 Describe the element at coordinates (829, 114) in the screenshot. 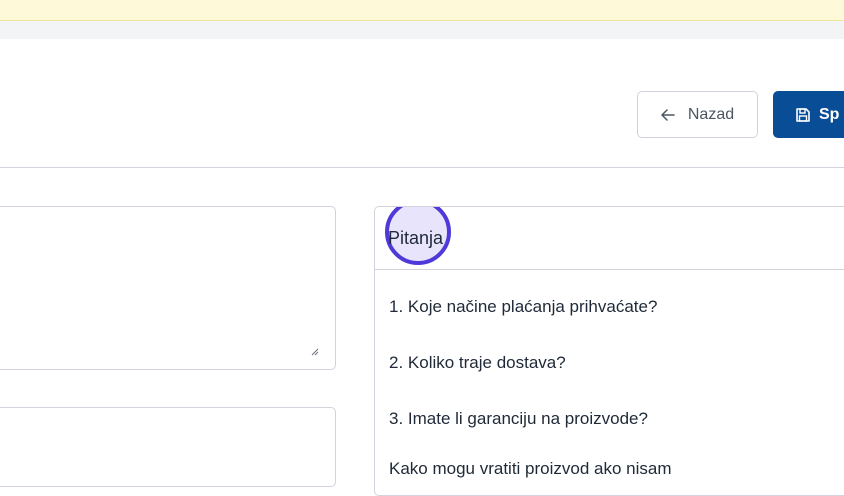

I see `save-button-label: Sp` at that location.